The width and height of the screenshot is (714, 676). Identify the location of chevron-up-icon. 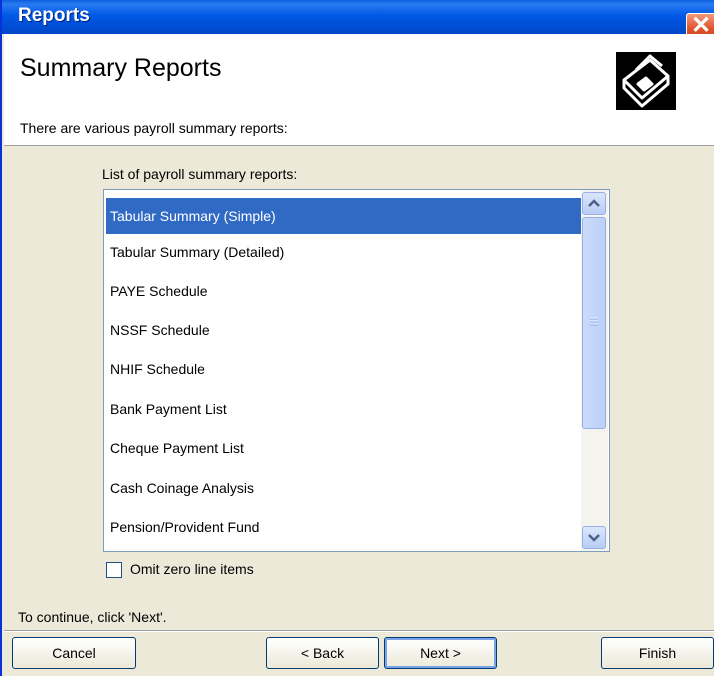
(594, 203).